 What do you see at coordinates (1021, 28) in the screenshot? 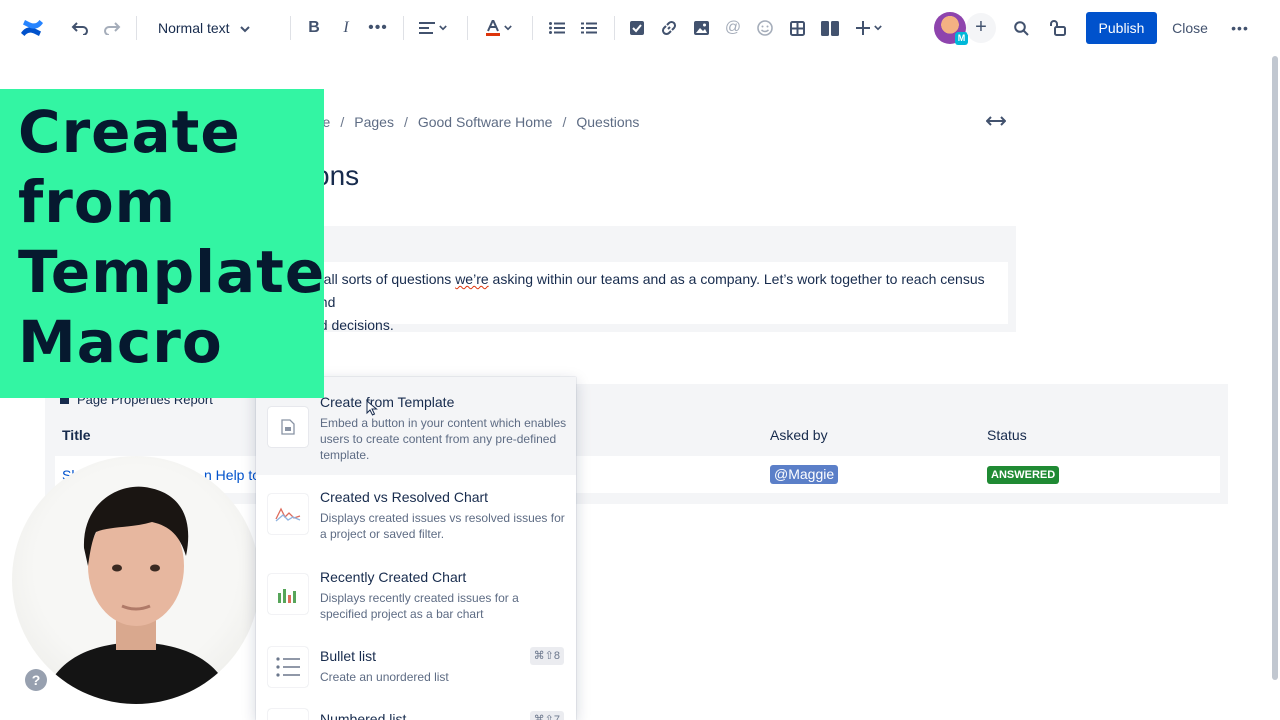
I see `search-icon` at bounding box center [1021, 28].